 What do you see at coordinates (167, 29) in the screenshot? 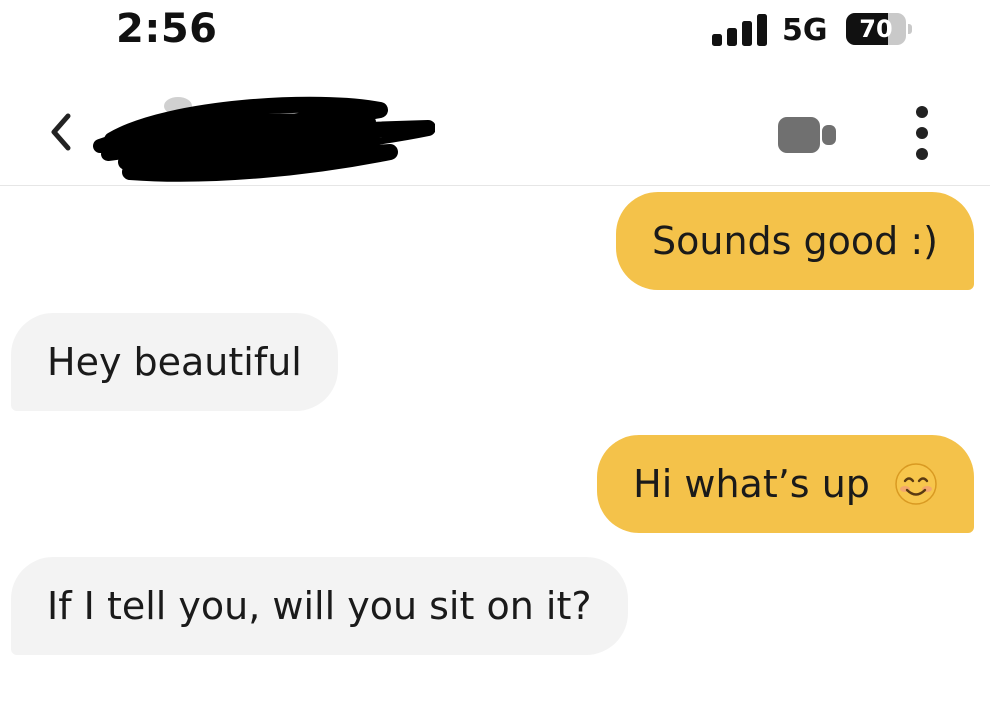
I see `status-time: 2:56` at bounding box center [167, 29].